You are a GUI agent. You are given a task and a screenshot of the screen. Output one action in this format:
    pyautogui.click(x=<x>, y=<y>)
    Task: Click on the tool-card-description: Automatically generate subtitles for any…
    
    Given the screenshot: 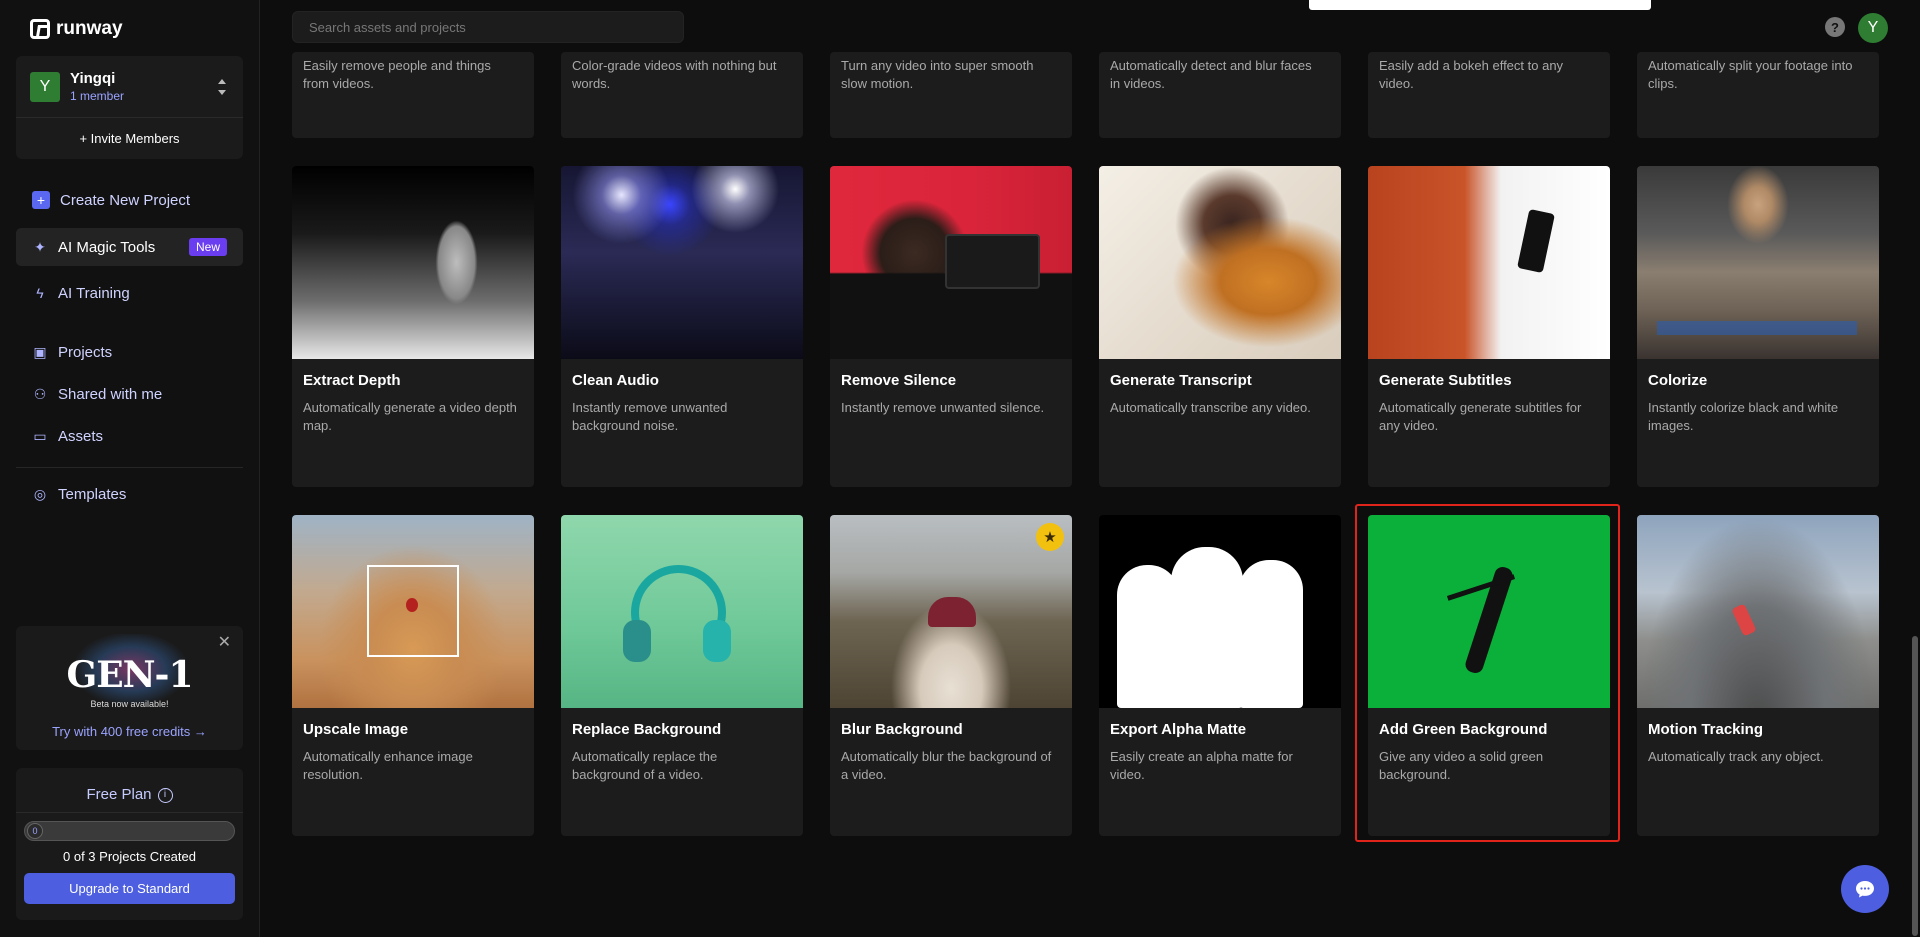 What is the action you would take?
    pyautogui.click(x=1480, y=416)
    